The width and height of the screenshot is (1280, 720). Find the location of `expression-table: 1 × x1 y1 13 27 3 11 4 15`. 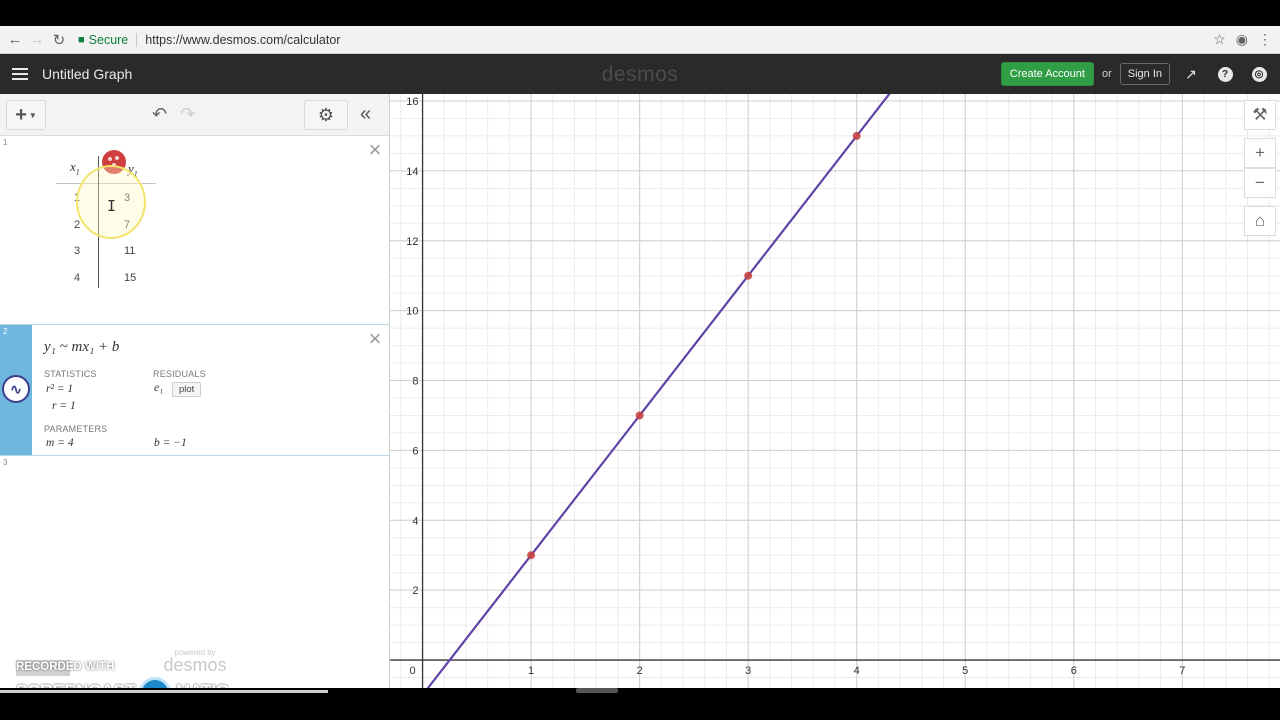

expression-table: 1 × x1 y1 13 27 3 11 4 15 is located at coordinates (194, 230).